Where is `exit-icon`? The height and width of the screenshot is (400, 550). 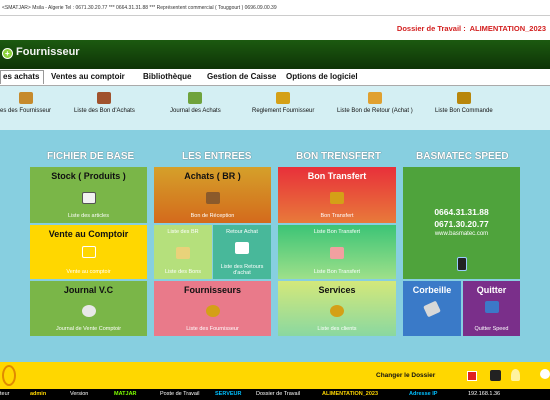 exit-icon is located at coordinates (491, 307).